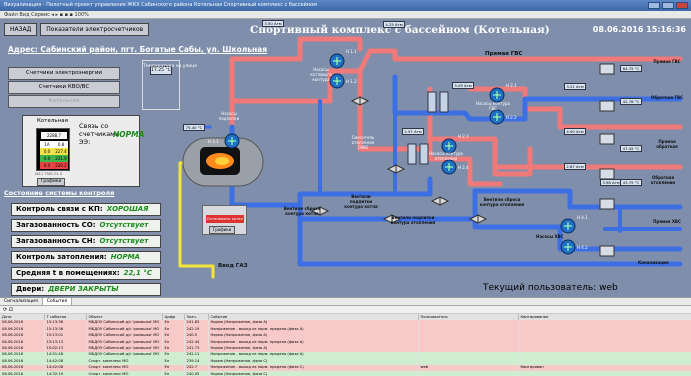  Describe the element at coordinates (54, 135) in the screenshot. I see `meter-display: 2288.7` at that location.